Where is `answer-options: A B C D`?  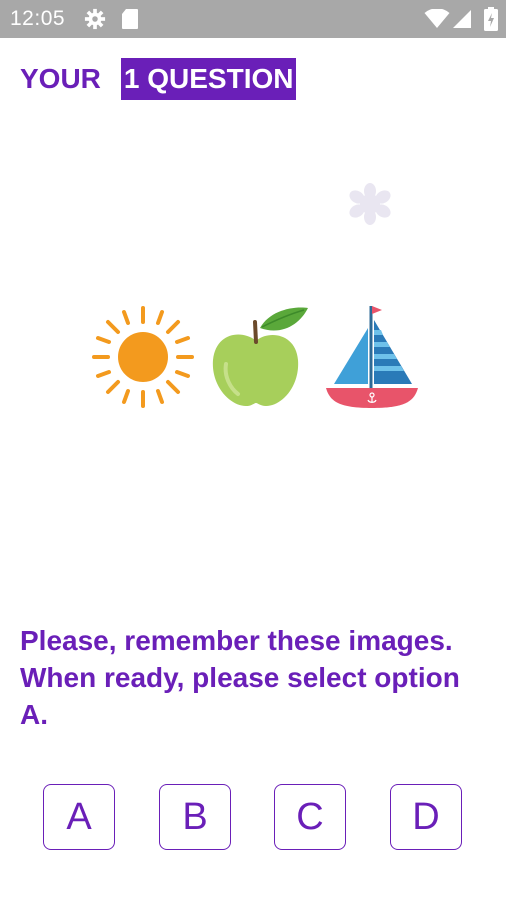 answer-options: A B C D is located at coordinates (253, 818).